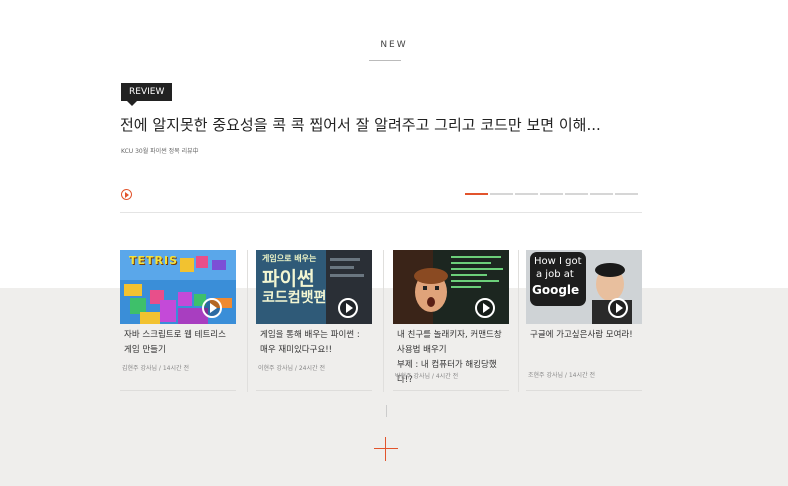  What do you see at coordinates (126, 194) in the screenshot?
I see `play-icon` at bounding box center [126, 194].